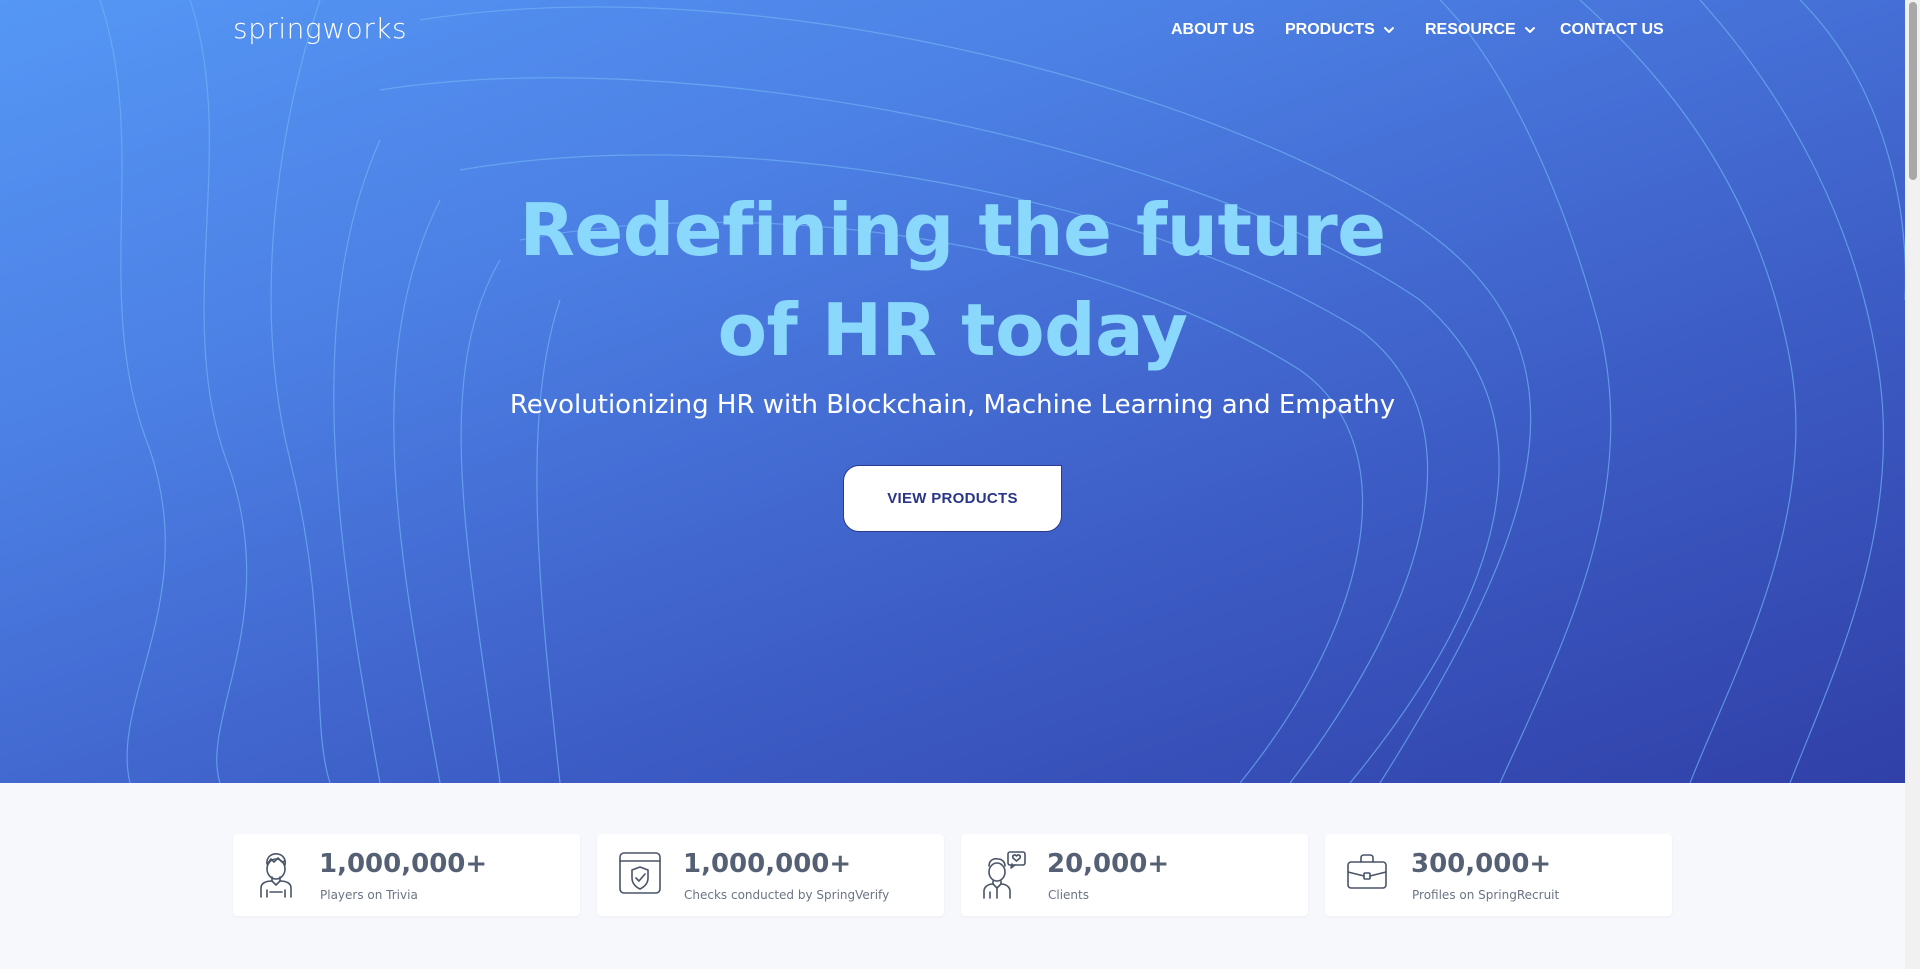 The width and height of the screenshot is (1920, 969). I want to click on stat-card-trivia: 1,000,000+ Players on Trivia, so click(406, 875).